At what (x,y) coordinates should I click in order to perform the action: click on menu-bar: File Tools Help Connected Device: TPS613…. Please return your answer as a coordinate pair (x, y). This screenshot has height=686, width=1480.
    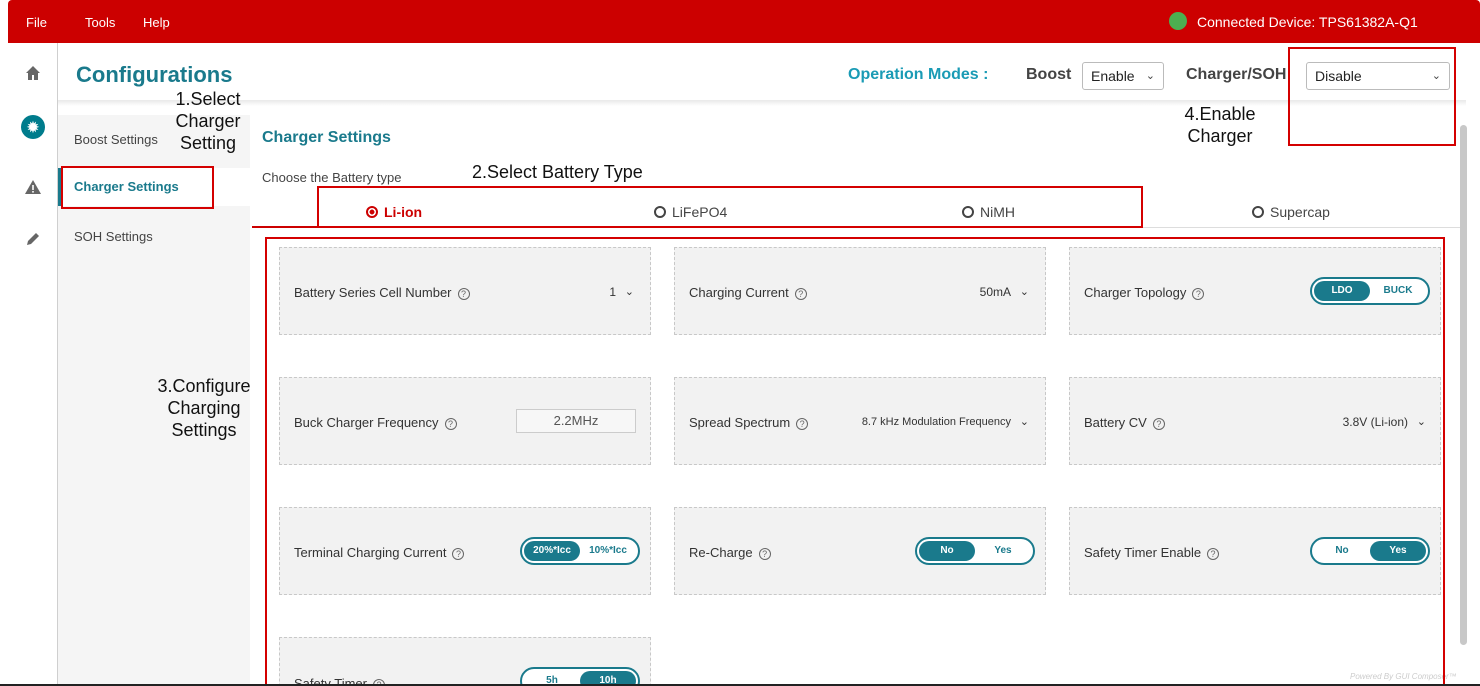
    Looking at the image, I should click on (744, 21).